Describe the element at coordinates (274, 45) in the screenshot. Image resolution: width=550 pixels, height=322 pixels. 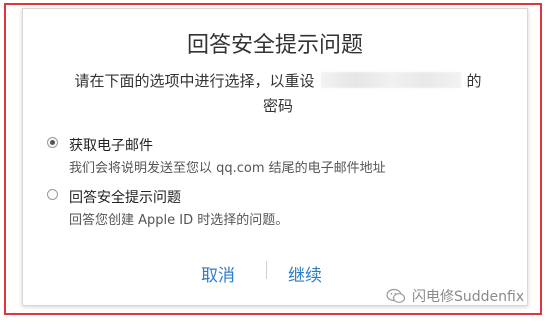
I see `dialog-title: 回答安全提示问题` at that location.